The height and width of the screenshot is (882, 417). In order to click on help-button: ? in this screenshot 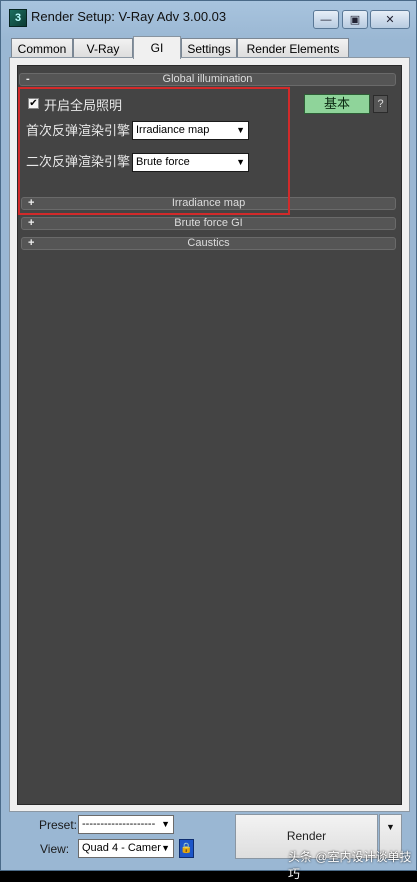, I will do `click(380, 104)`.